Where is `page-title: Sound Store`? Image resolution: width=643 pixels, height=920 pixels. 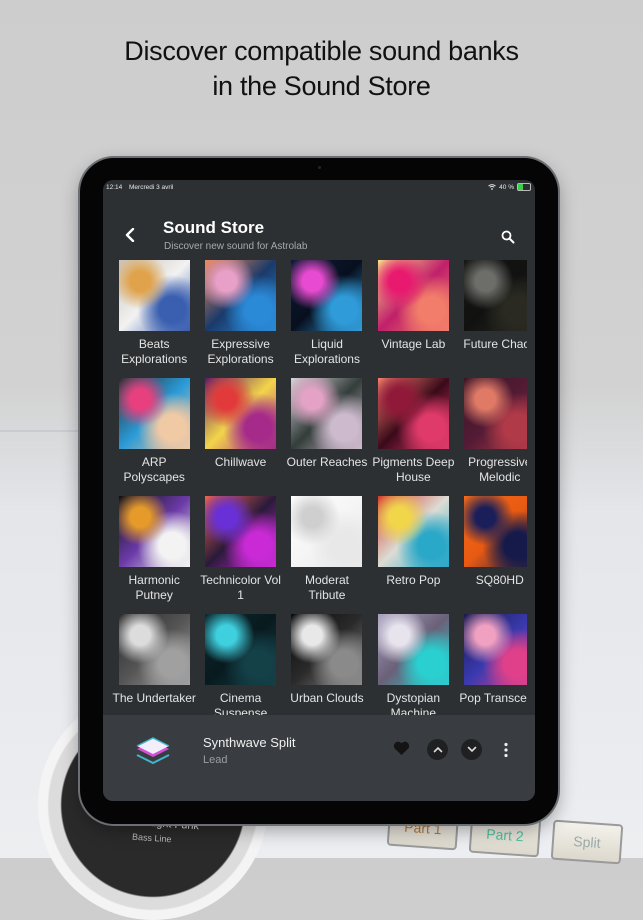 page-title: Sound Store is located at coordinates (214, 227).